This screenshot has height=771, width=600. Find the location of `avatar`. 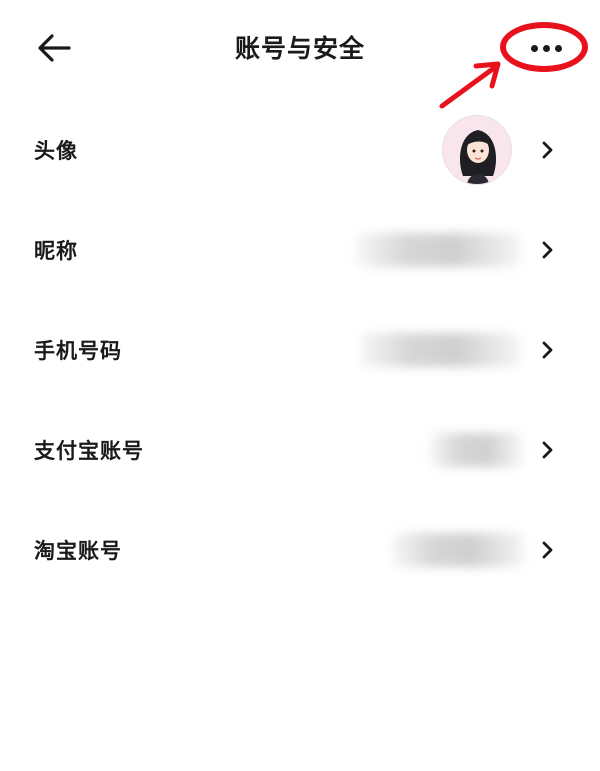

avatar is located at coordinates (477, 150).